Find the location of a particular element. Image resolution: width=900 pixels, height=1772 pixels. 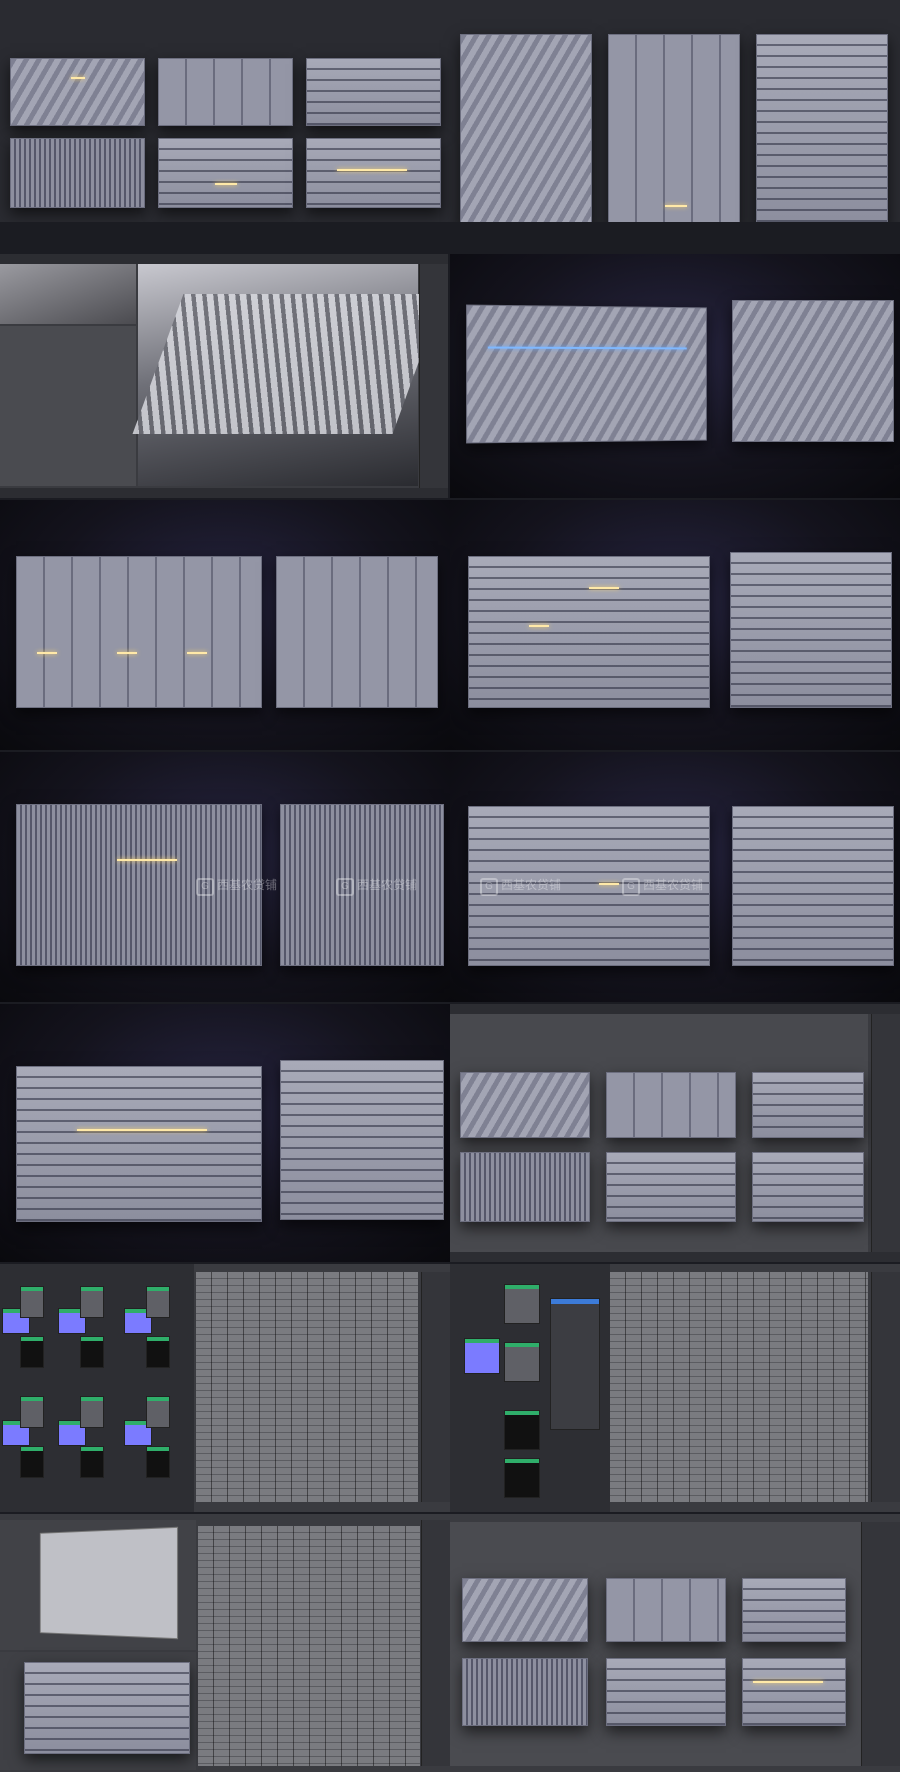

render-panel-j is located at coordinates (813, 886).